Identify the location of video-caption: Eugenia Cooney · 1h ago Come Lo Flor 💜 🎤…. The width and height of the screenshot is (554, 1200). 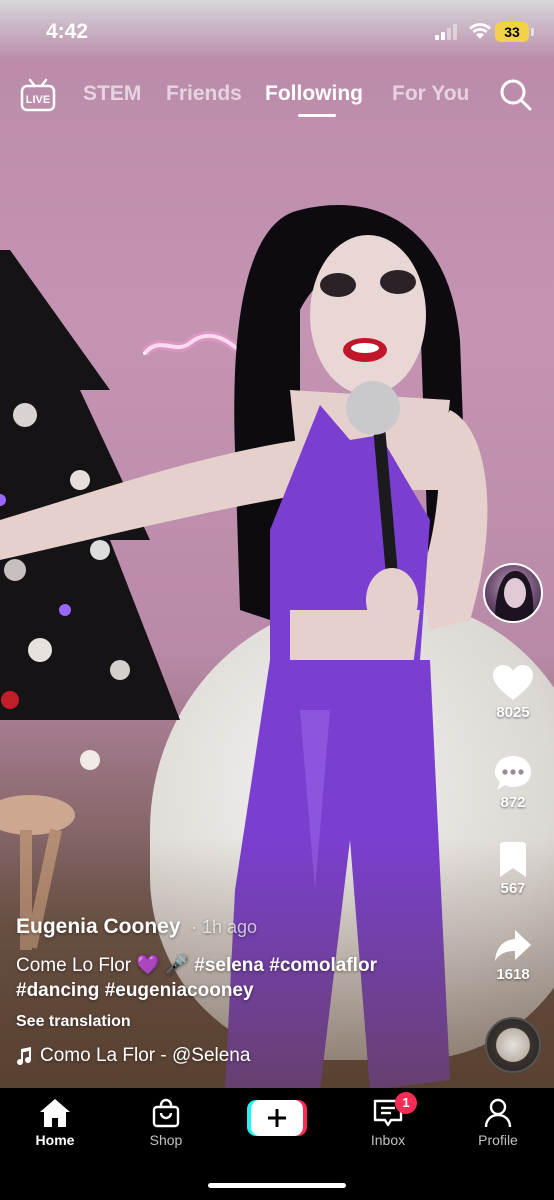
(236, 991).